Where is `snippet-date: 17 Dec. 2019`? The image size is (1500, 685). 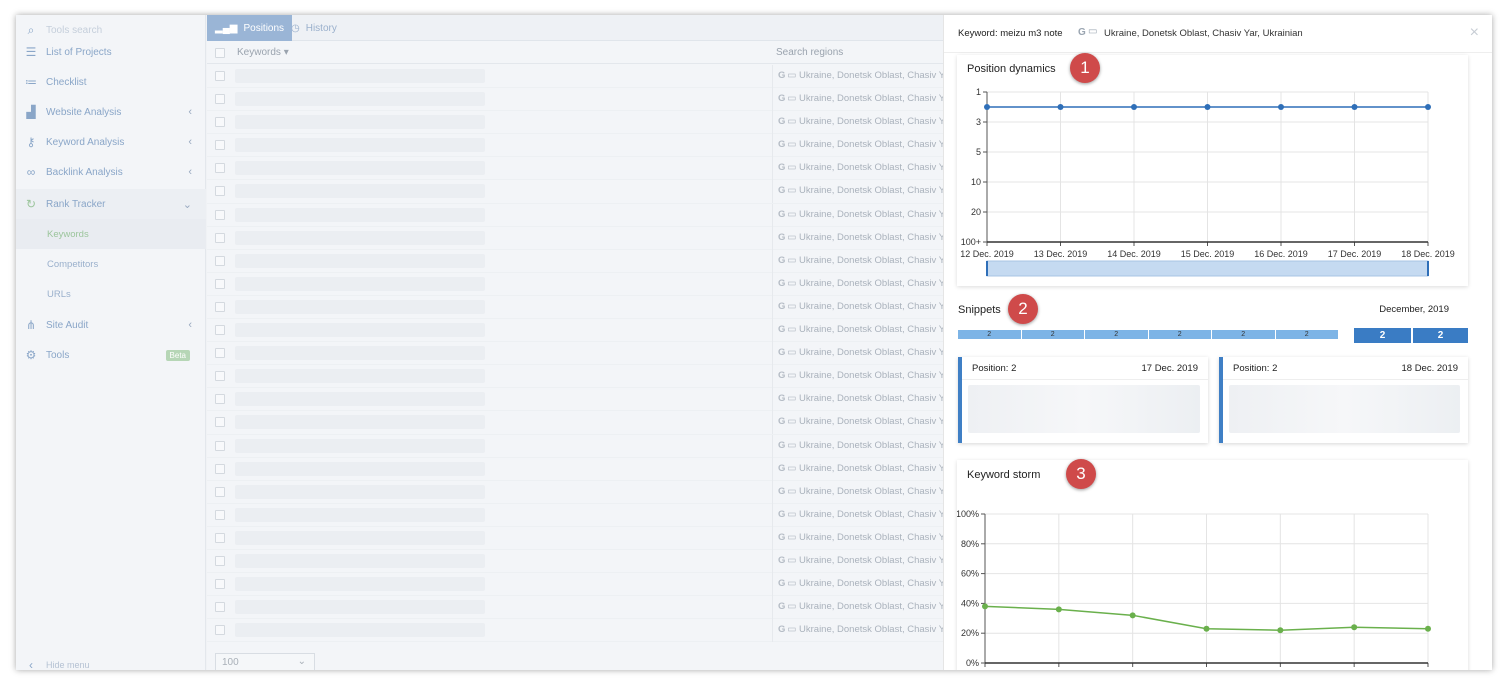 snippet-date: 17 Dec. 2019 is located at coordinates (1169, 368).